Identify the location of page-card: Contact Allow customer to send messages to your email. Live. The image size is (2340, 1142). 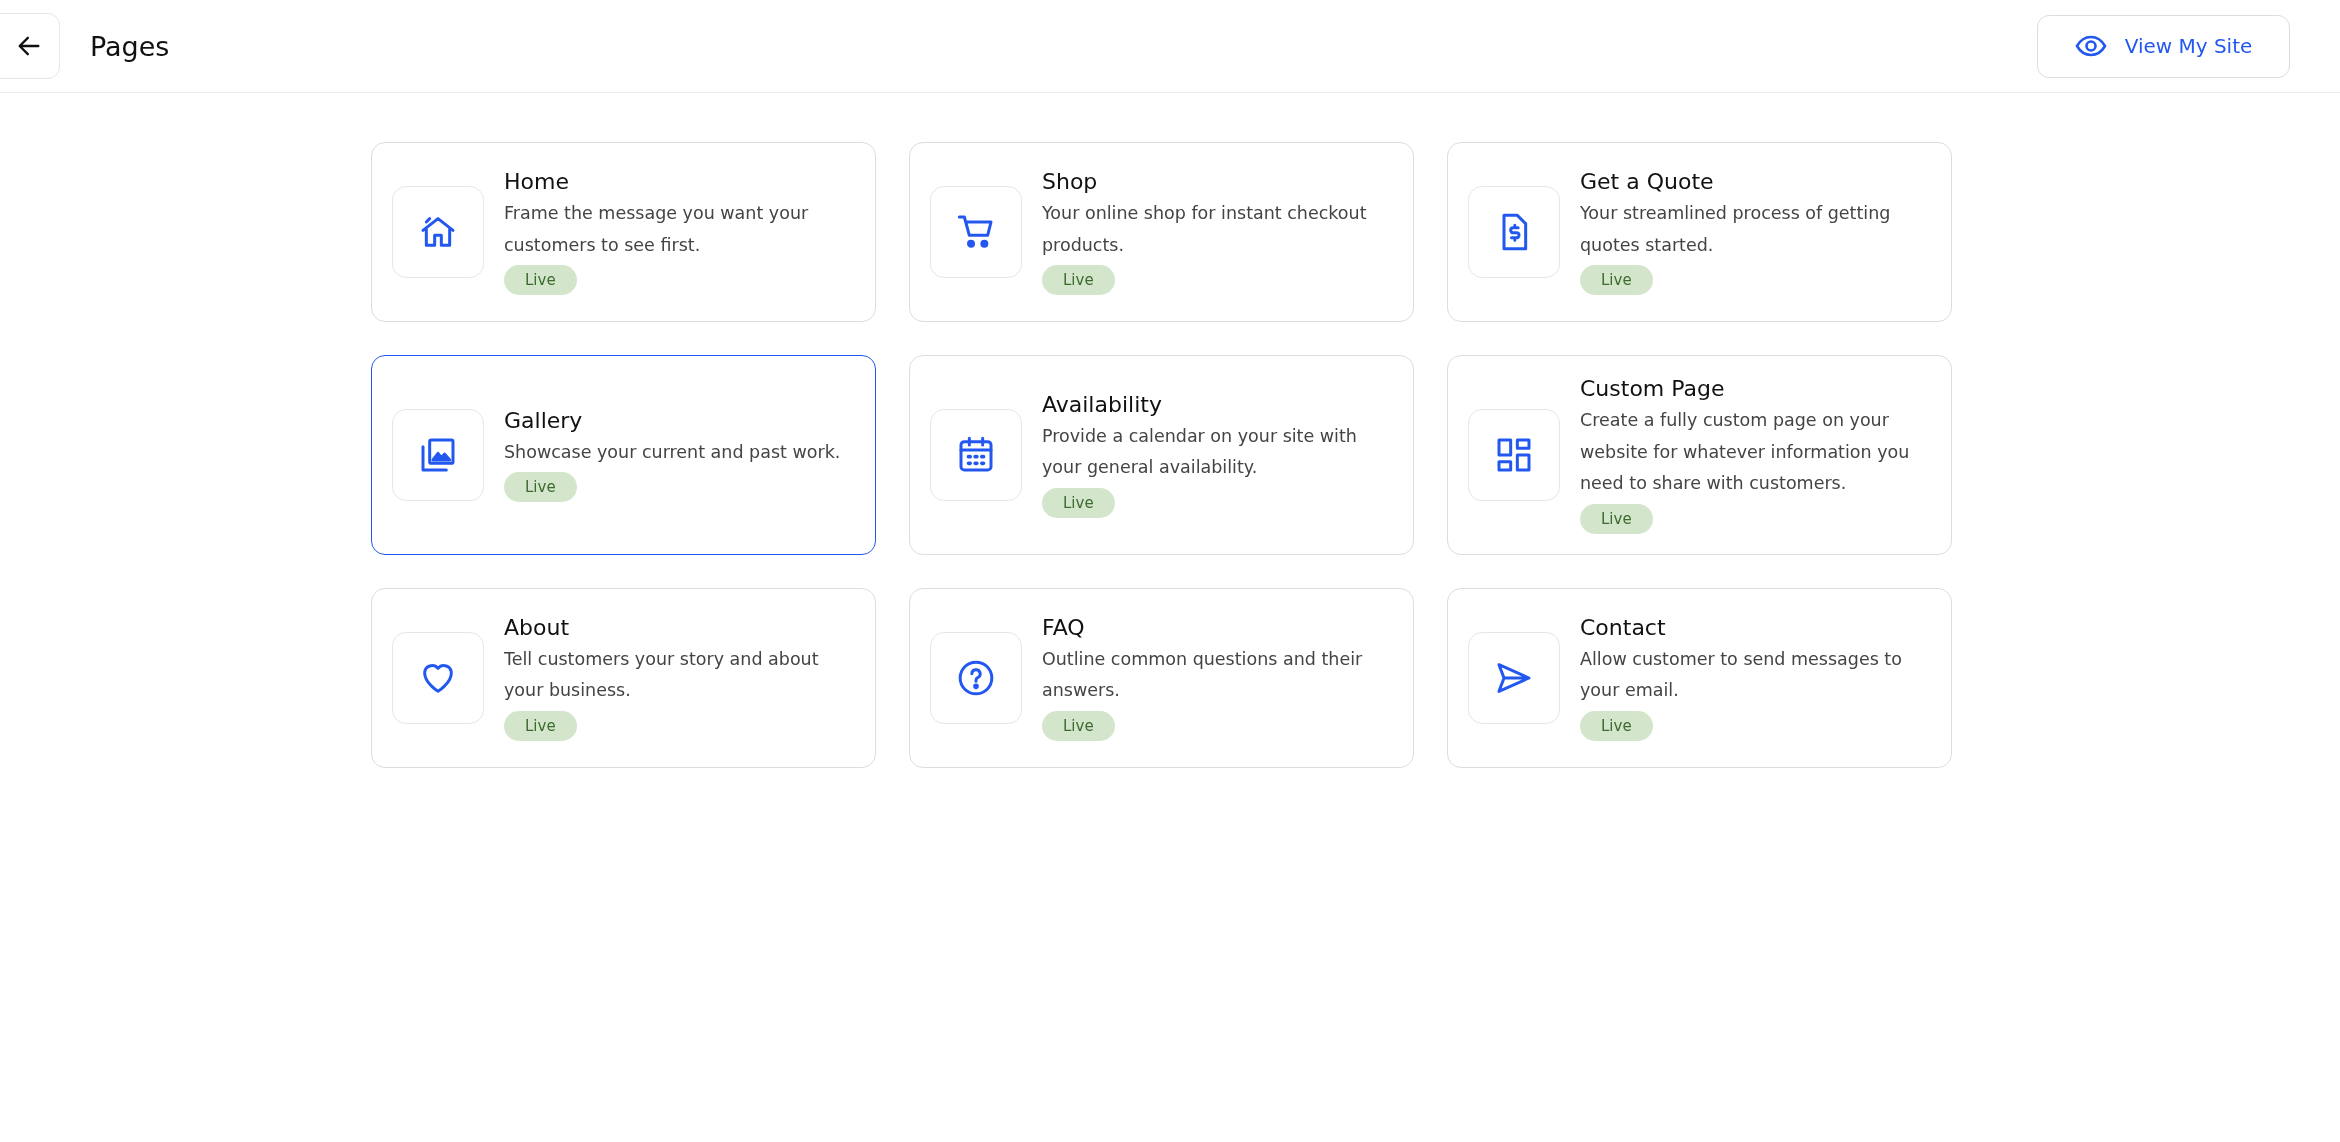
(1699, 677).